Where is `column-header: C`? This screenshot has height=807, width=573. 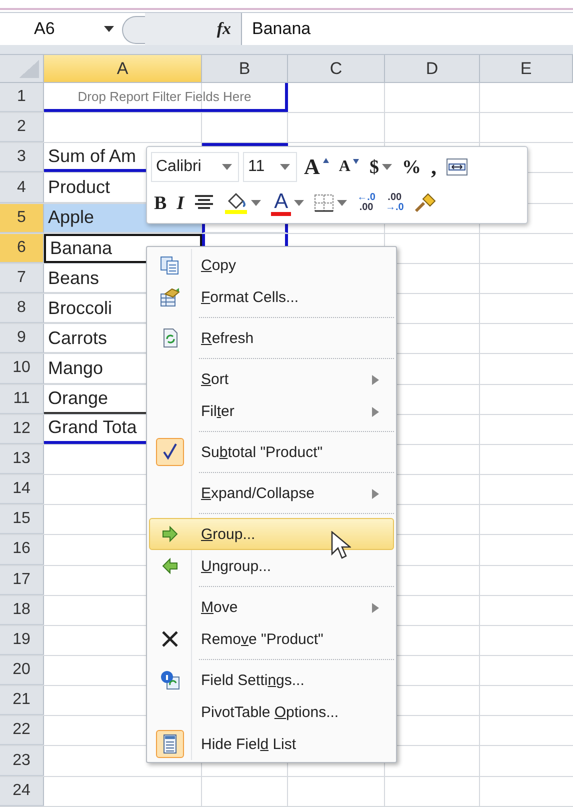 column-header: C is located at coordinates (336, 69).